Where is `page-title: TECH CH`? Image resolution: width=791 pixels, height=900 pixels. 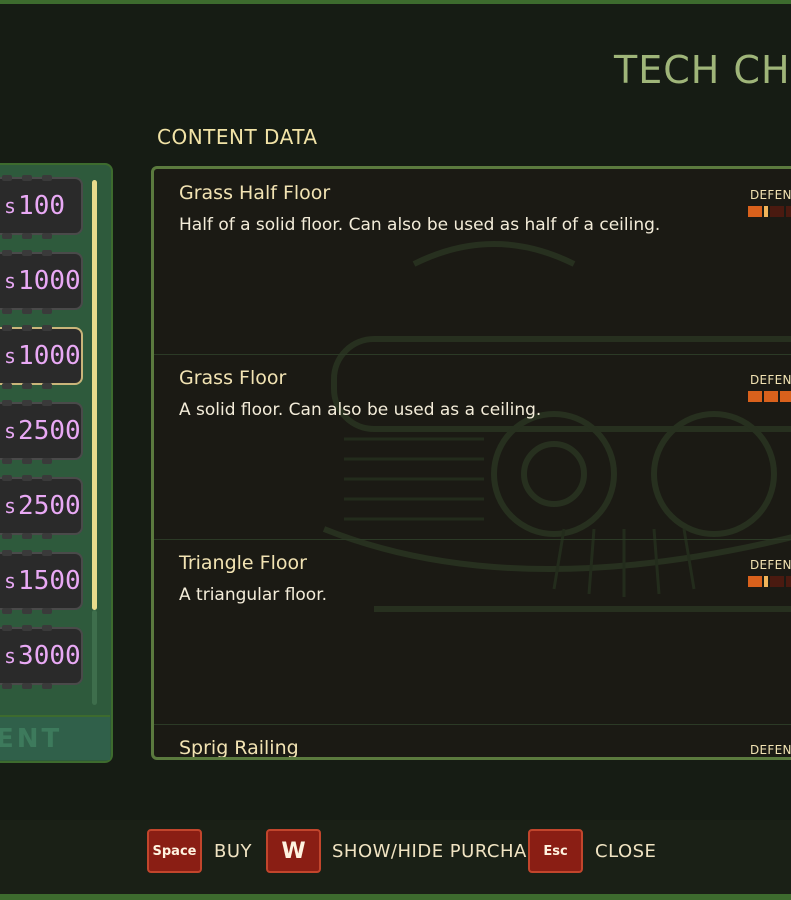 page-title: TECH CH is located at coordinates (702, 70).